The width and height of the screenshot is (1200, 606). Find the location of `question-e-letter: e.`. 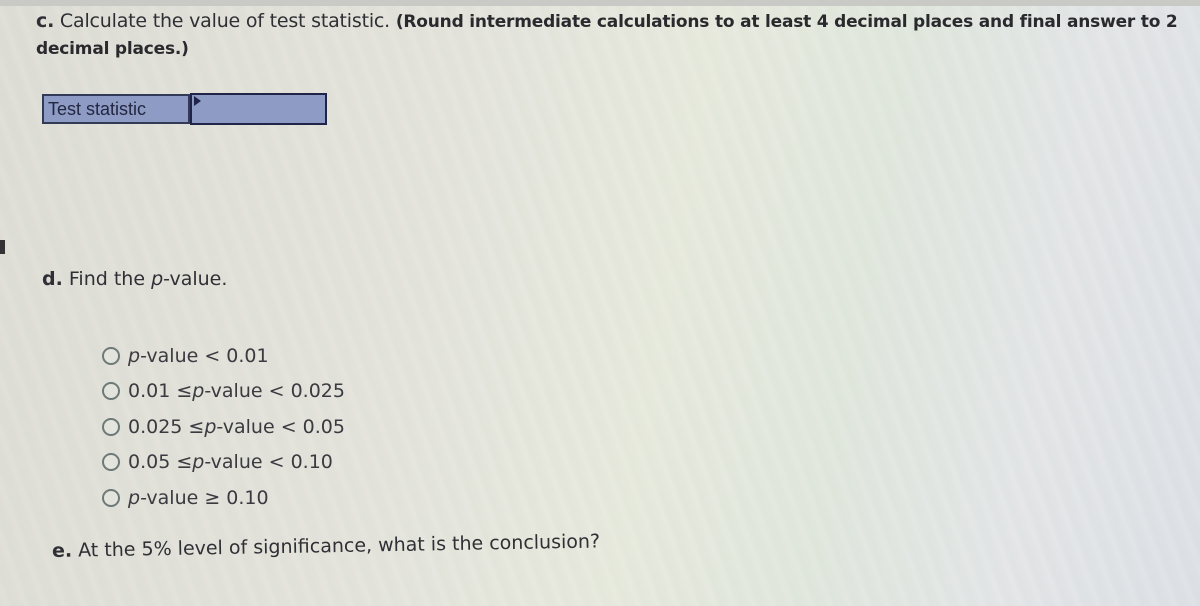

question-e-letter: e. is located at coordinates (62, 550).